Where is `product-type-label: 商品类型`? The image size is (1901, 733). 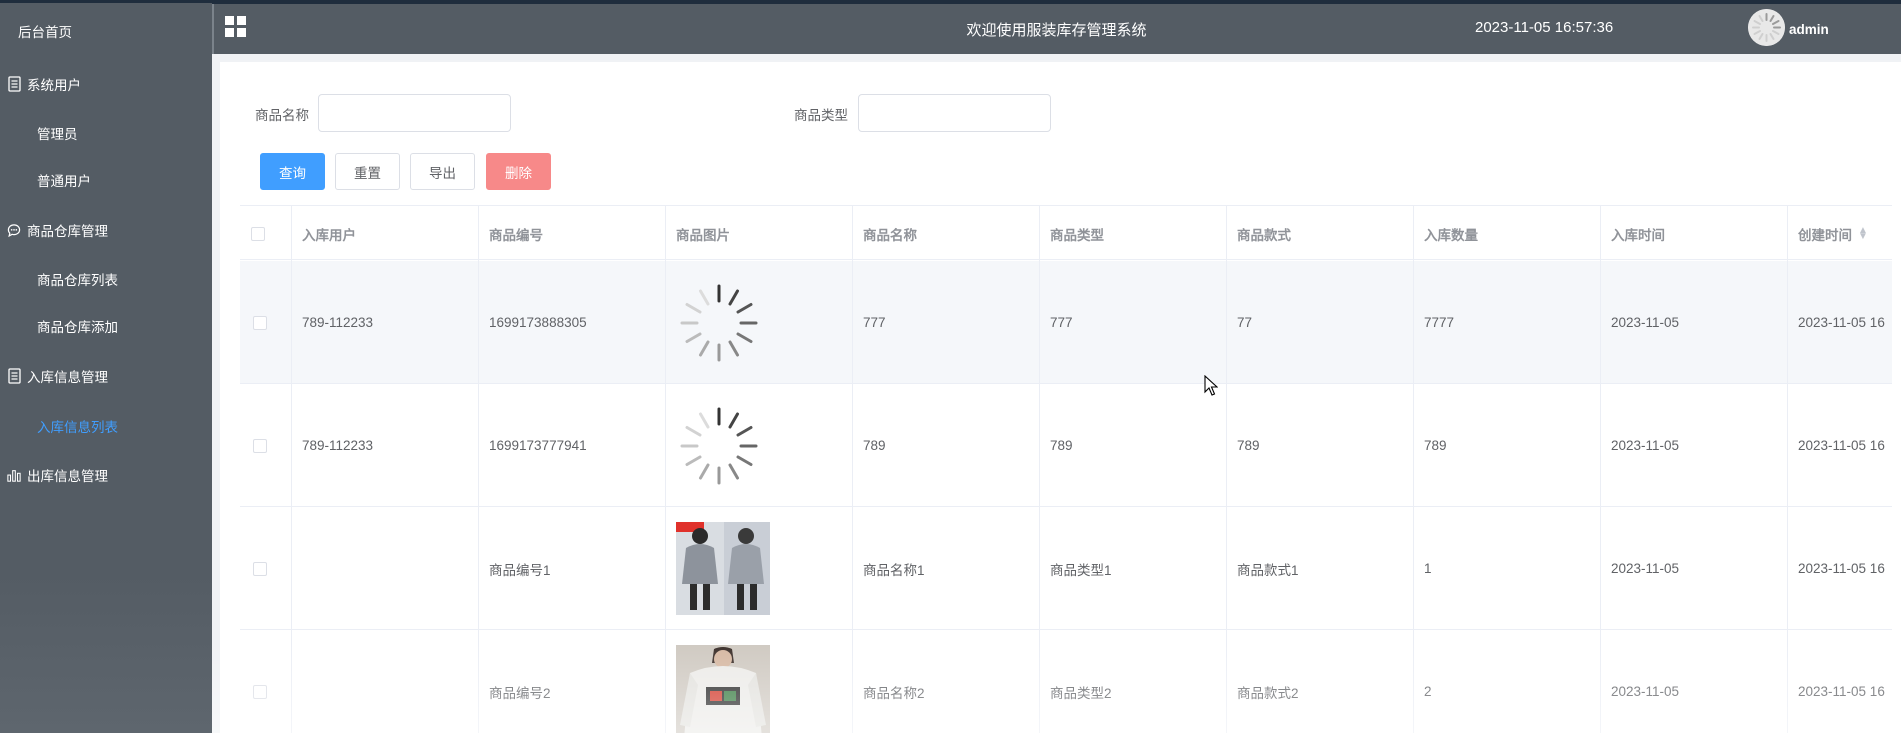 product-type-label: 商品类型 is located at coordinates (821, 115).